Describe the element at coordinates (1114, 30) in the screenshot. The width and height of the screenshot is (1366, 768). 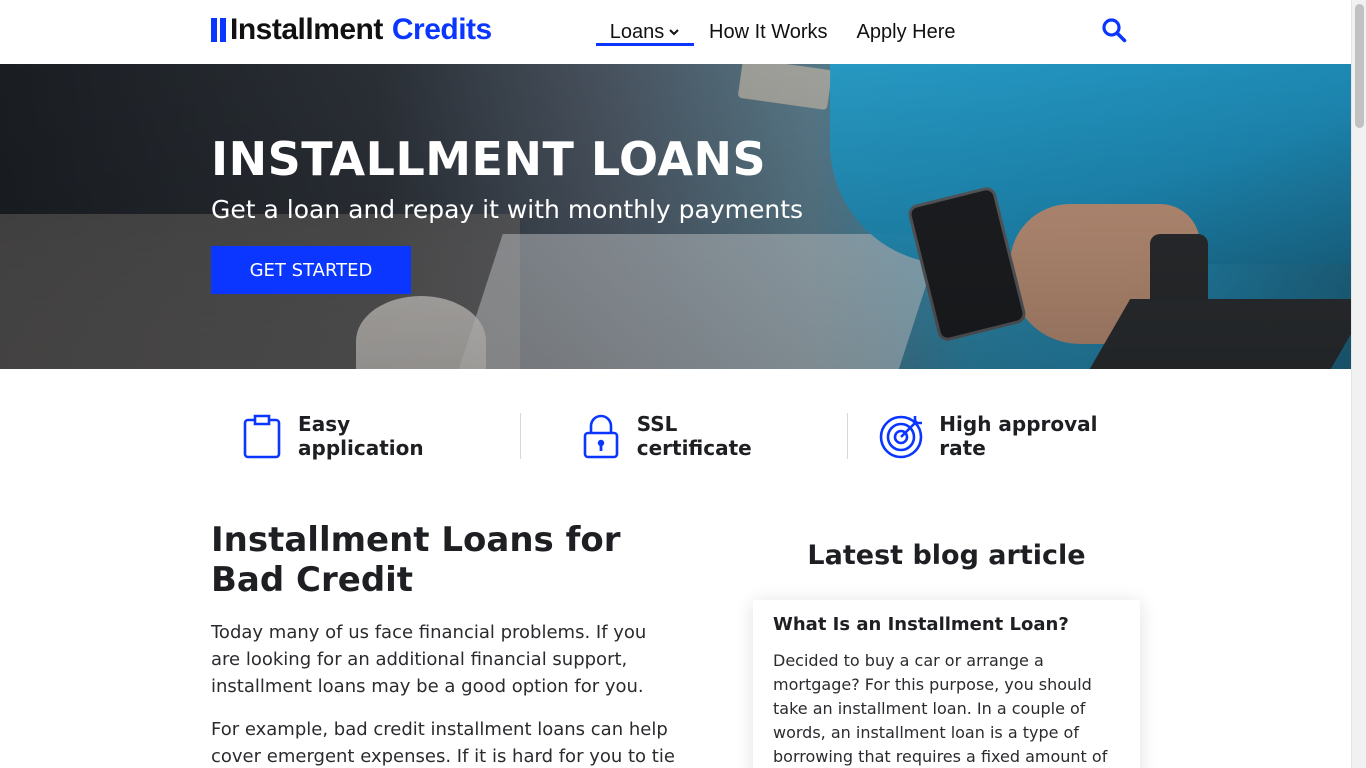
I see `search-icon` at that location.